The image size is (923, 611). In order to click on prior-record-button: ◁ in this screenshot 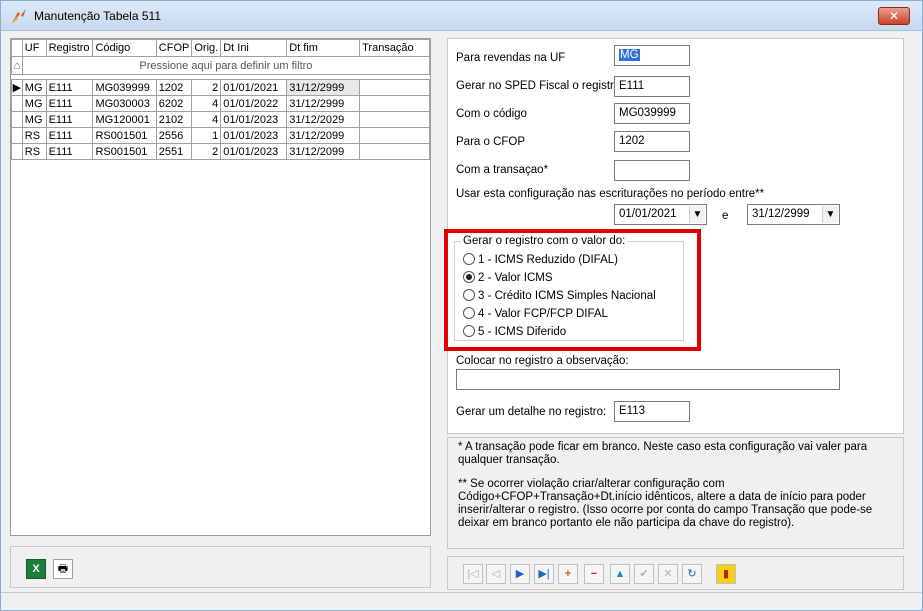, I will do `click(496, 574)`.